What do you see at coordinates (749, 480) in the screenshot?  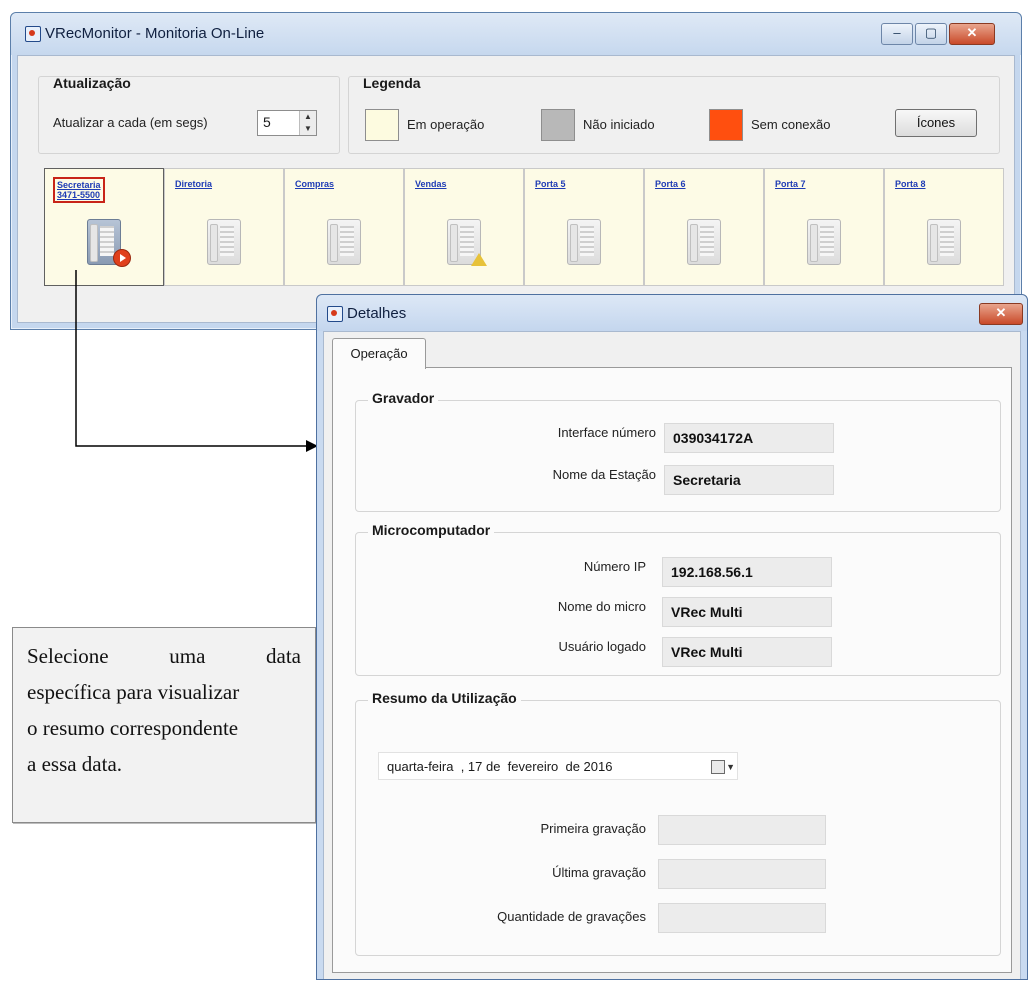 I see `station-name-field: Secretaria` at bounding box center [749, 480].